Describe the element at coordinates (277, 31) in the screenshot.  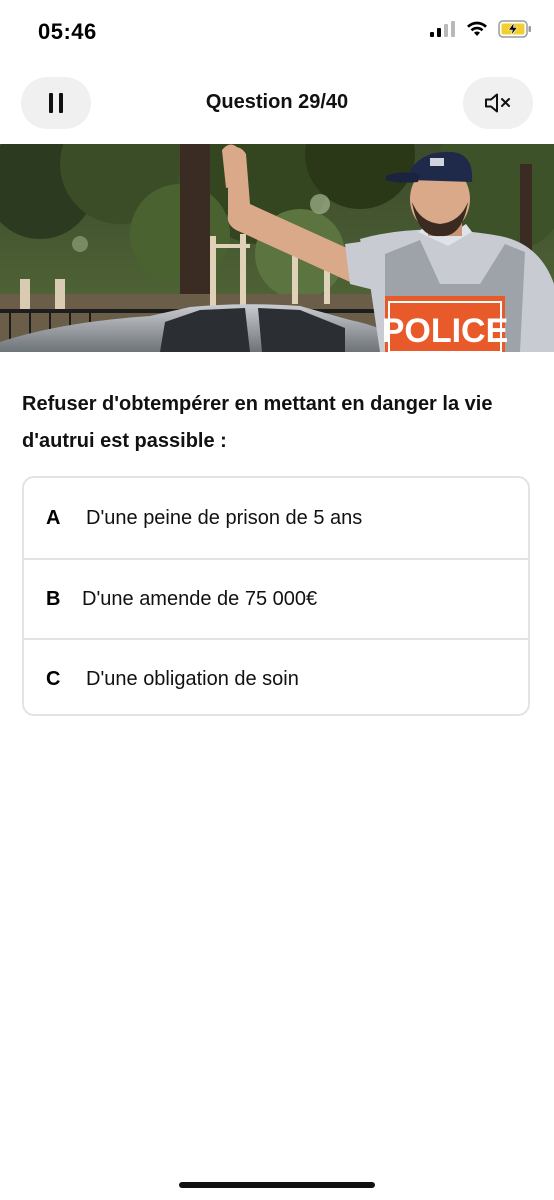
I see `status-bar: 05:46` at that location.